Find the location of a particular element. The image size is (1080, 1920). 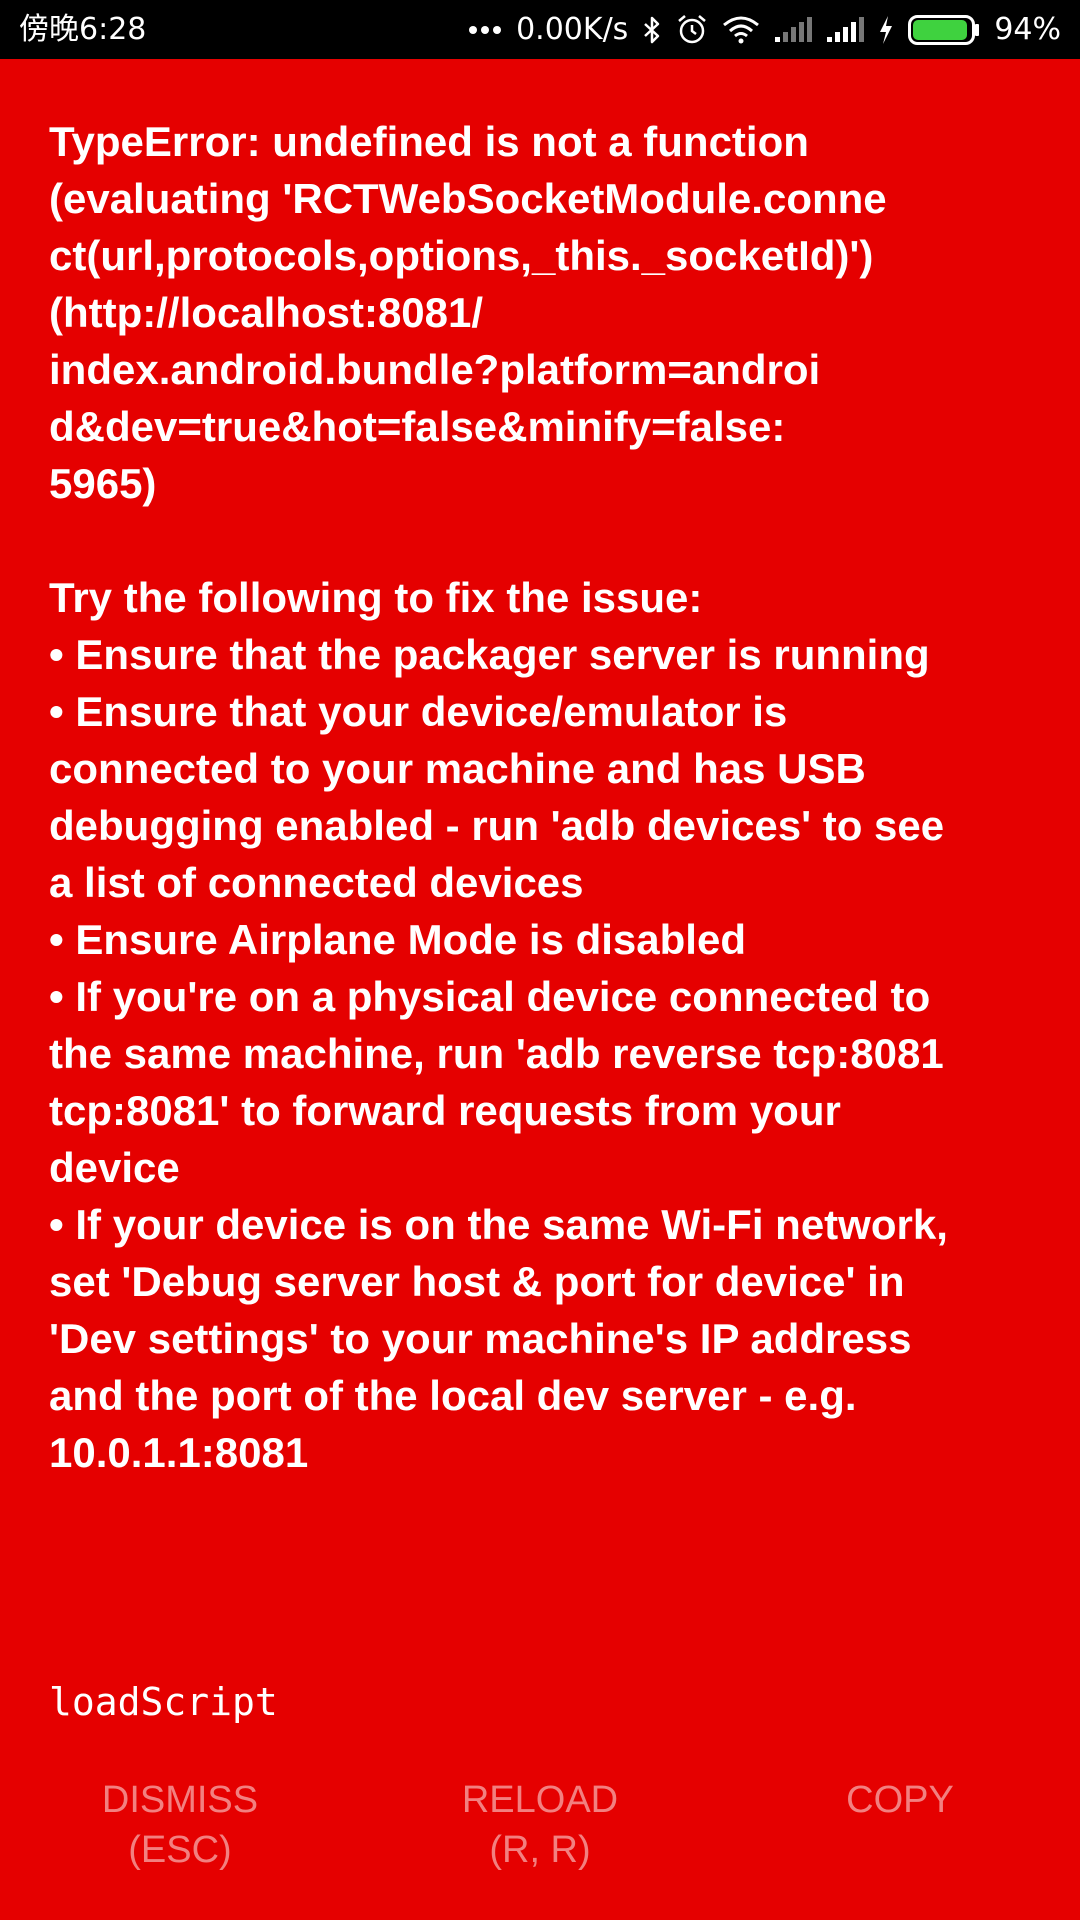

bluetooth-icon is located at coordinates (652, 30).